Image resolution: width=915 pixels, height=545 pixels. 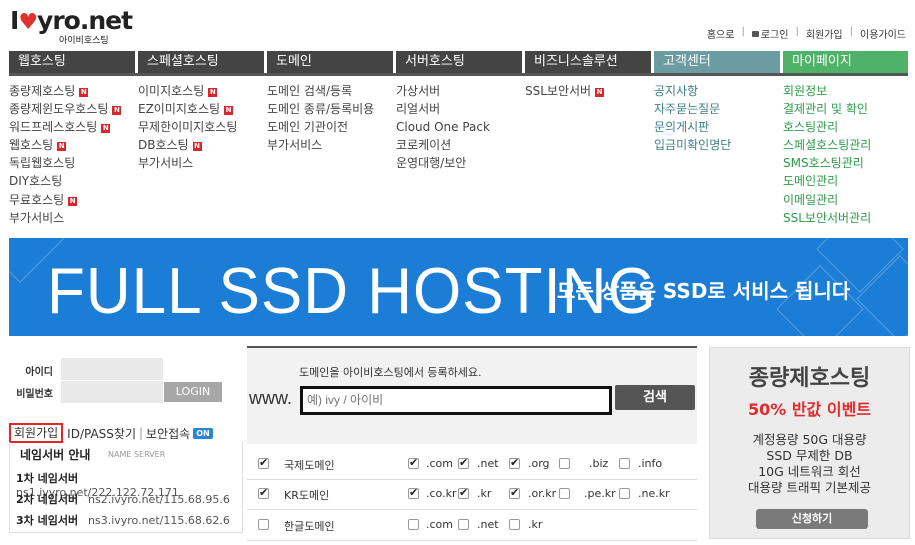 I want to click on menu-item: 리얼서버, so click(x=443, y=109).